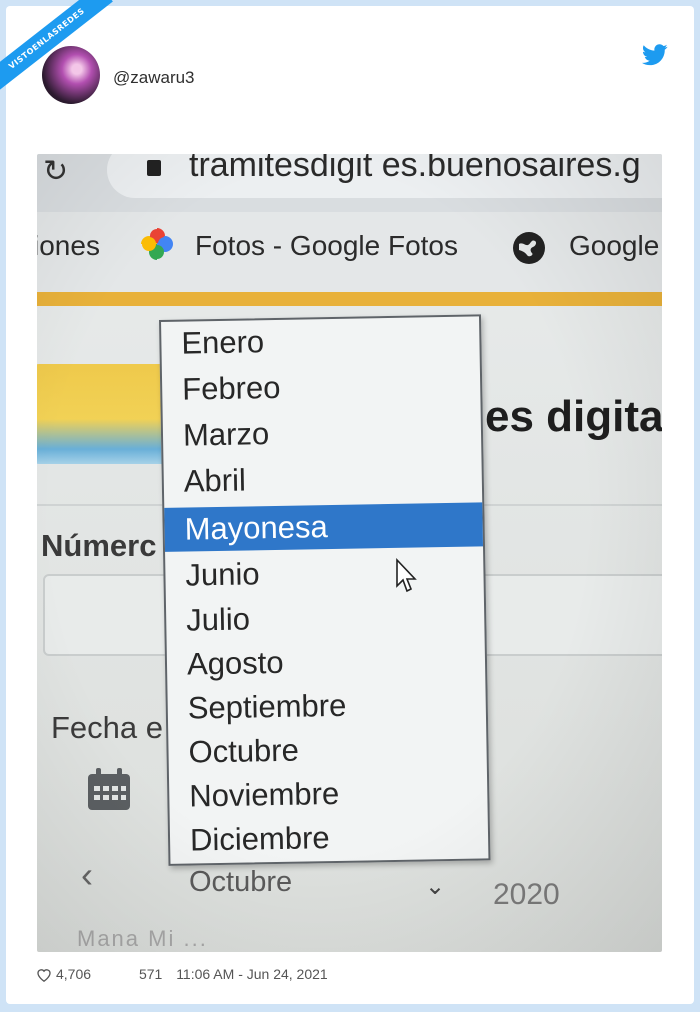 The width and height of the screenshot is (700, 1012). I want to click on avatar, so click(71, 75).